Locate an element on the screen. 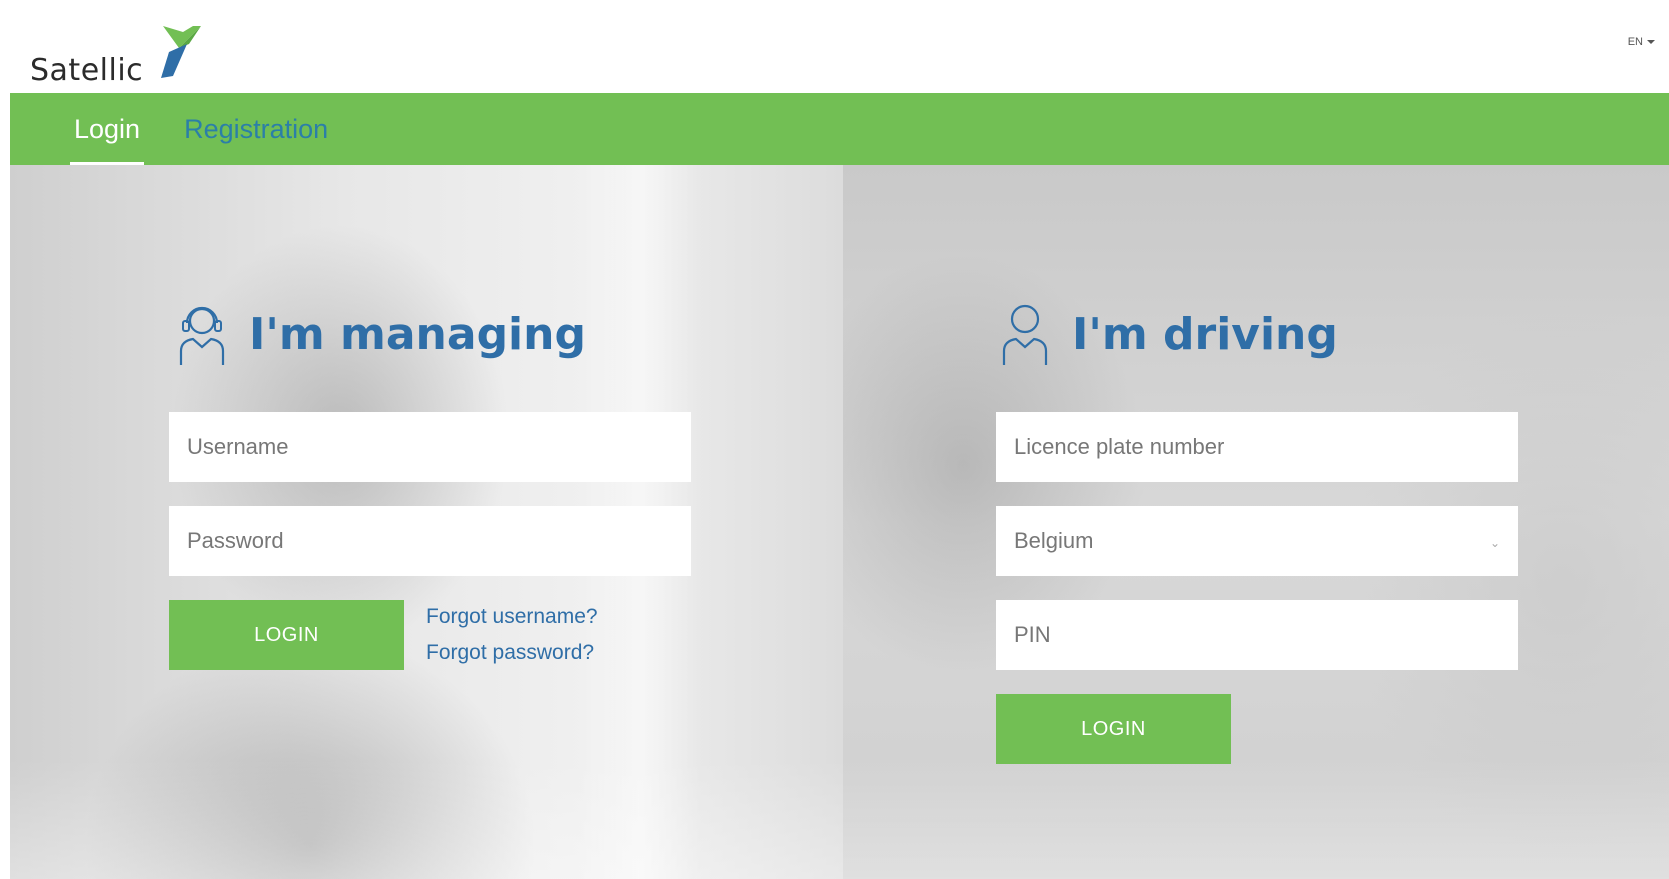  satellic-logo: Satellic is located at coordinates (118, 54).